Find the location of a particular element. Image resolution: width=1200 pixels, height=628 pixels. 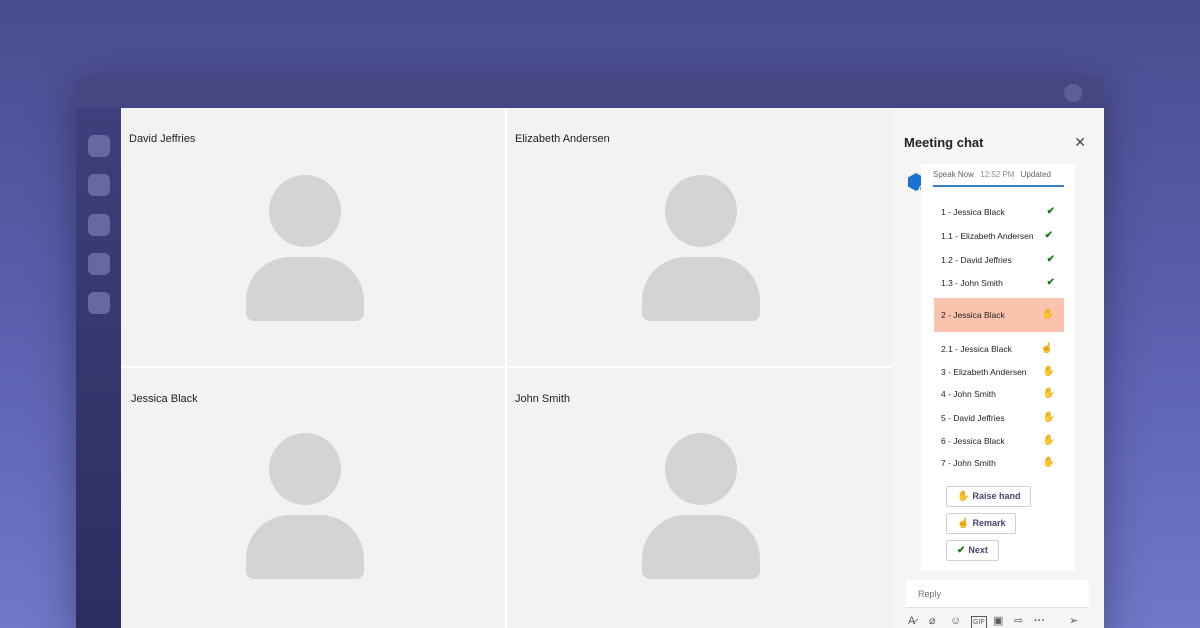

queue-item: 7 - John Smith ✋ is located at coordinates (999, 463).